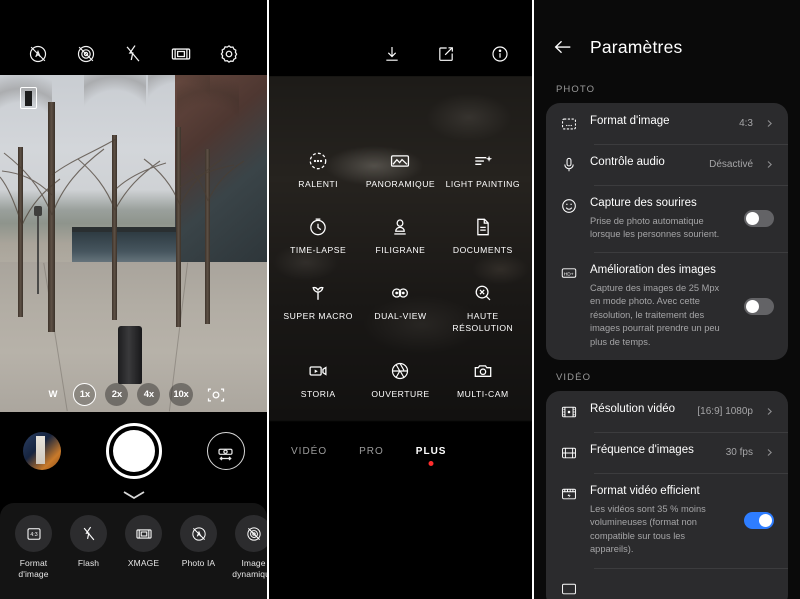  I want to click on exposure-focus-indicator, so click(28, 98).